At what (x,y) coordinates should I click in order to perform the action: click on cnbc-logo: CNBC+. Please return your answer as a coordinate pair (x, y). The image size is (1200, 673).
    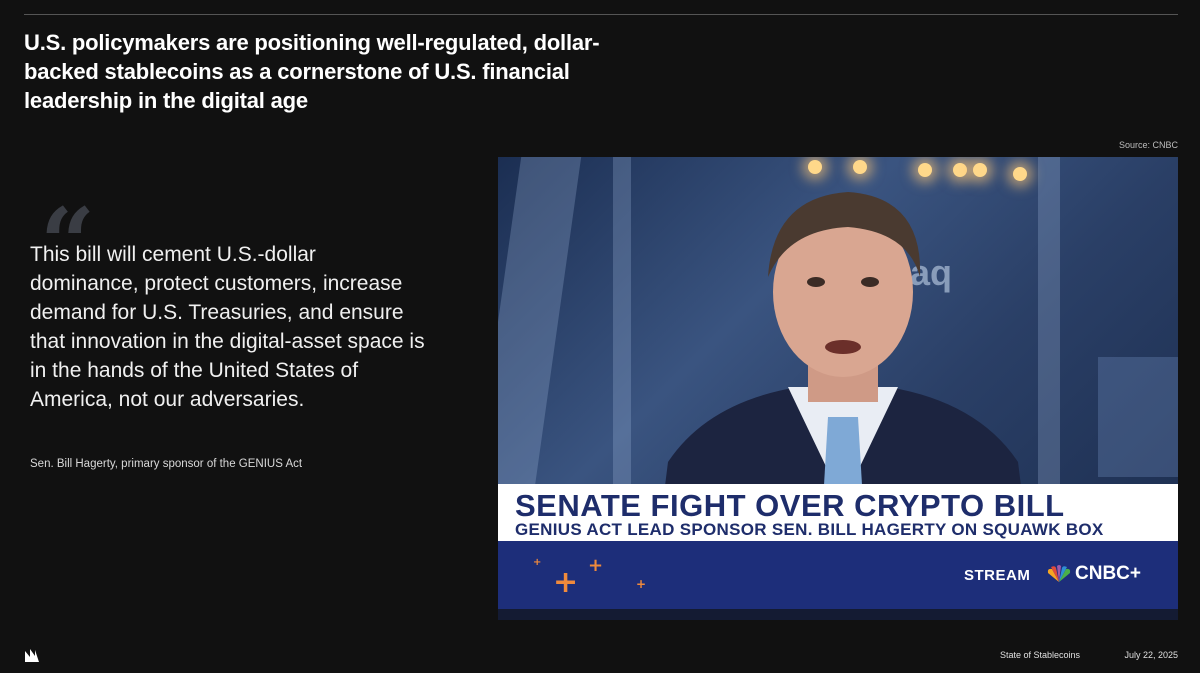
    Looking at the image, I should click on (1093, 574).